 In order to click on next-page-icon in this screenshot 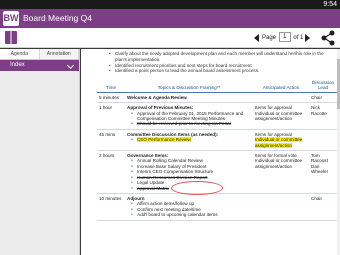, I will do `click(307, 38)`.